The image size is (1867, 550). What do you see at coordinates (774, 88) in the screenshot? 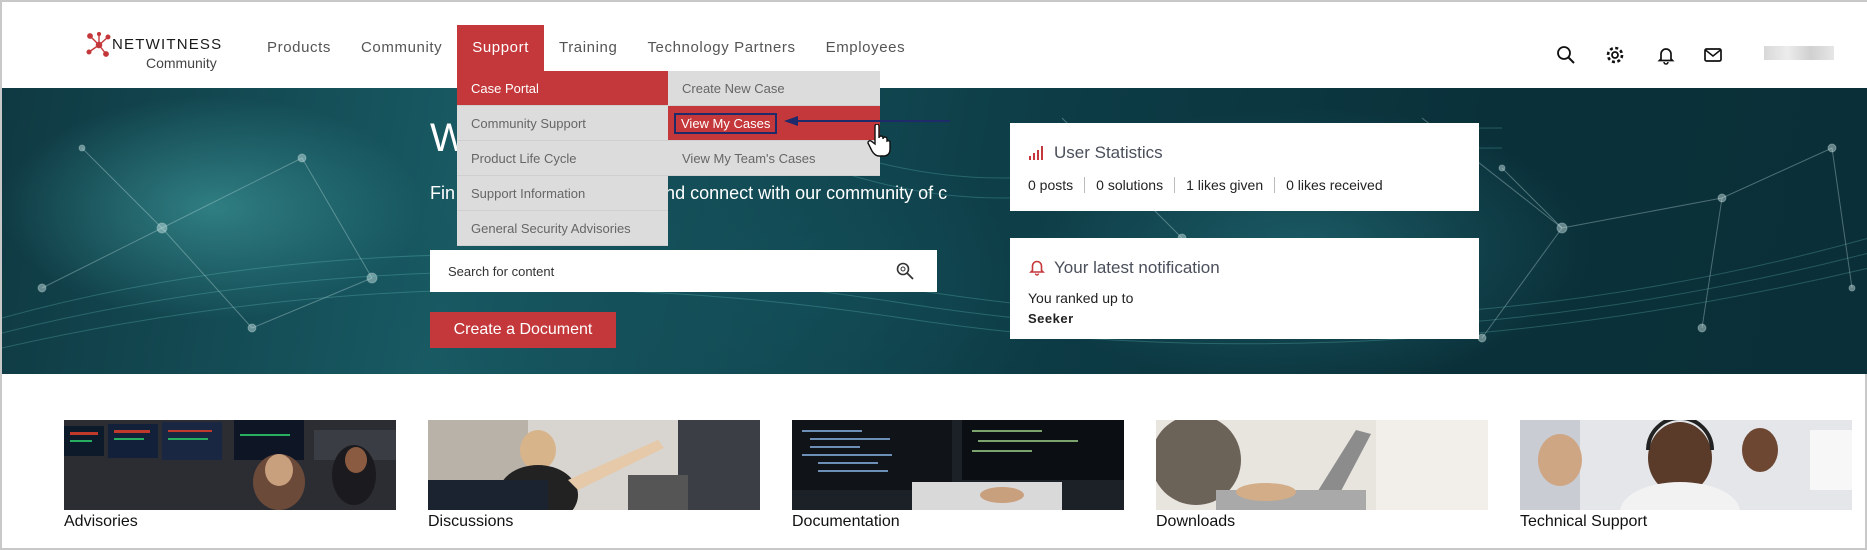
I see `menu-item-create-new-case: Create New Case` at bounding box center [774, 88].